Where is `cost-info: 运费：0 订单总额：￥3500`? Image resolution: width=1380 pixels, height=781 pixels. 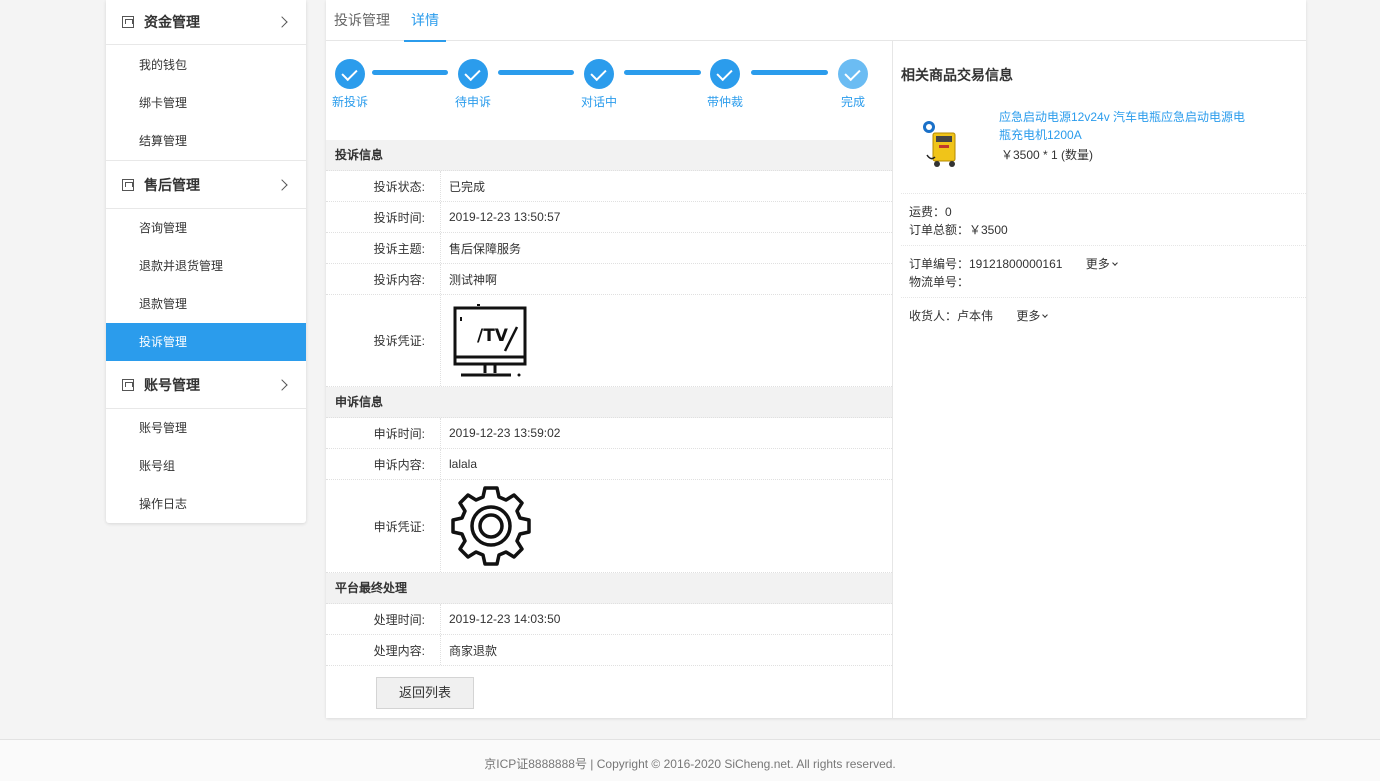 cost-info: 运费：0 订单总额：￥3500 is located at coordinates (1103, 220).